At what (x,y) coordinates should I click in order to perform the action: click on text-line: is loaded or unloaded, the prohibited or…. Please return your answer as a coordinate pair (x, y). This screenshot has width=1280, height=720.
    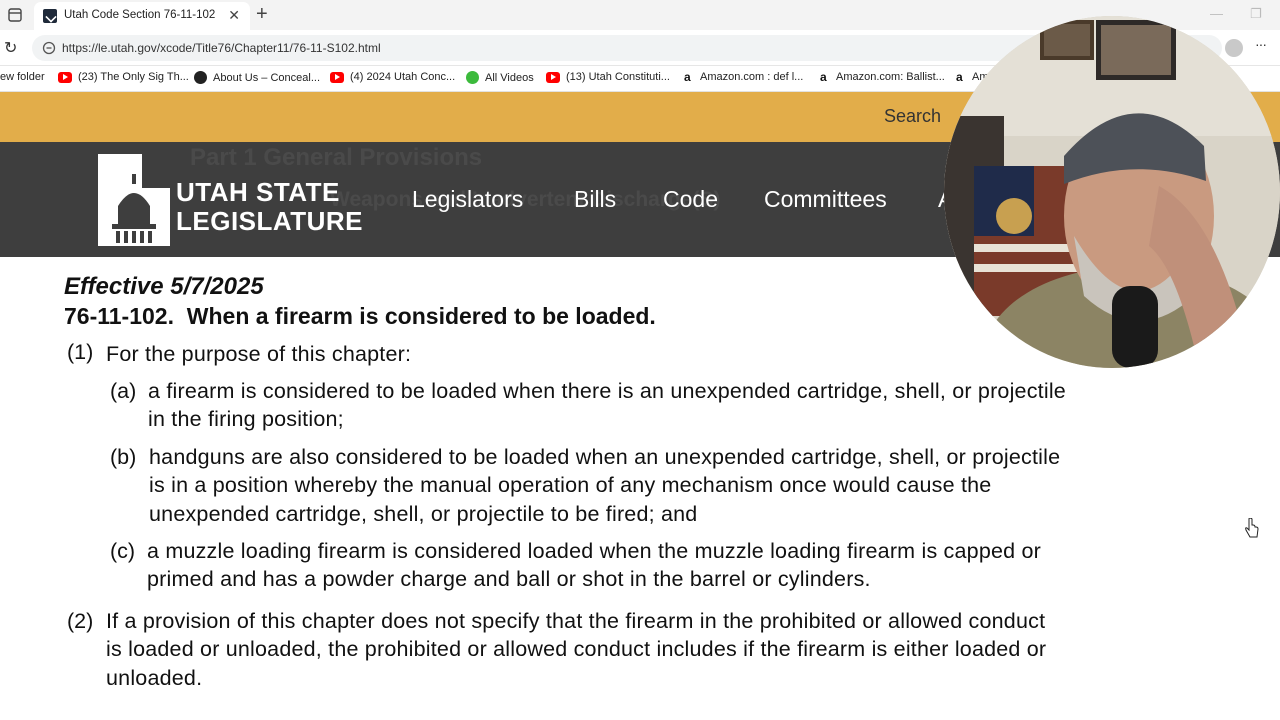
    Looking at the image, I should click on (576, 649).